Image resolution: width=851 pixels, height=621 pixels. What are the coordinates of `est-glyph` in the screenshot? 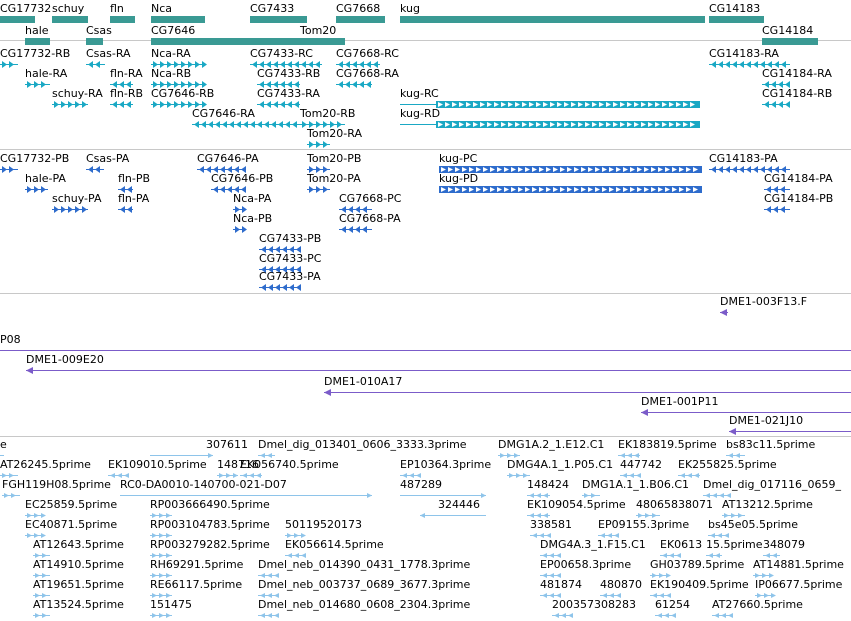 It's located at (722, 615).